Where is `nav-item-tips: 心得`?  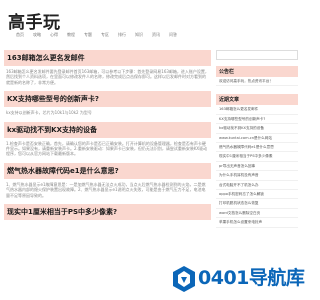 nav-item-tips: 心得 is located at coordinates (54, 35).